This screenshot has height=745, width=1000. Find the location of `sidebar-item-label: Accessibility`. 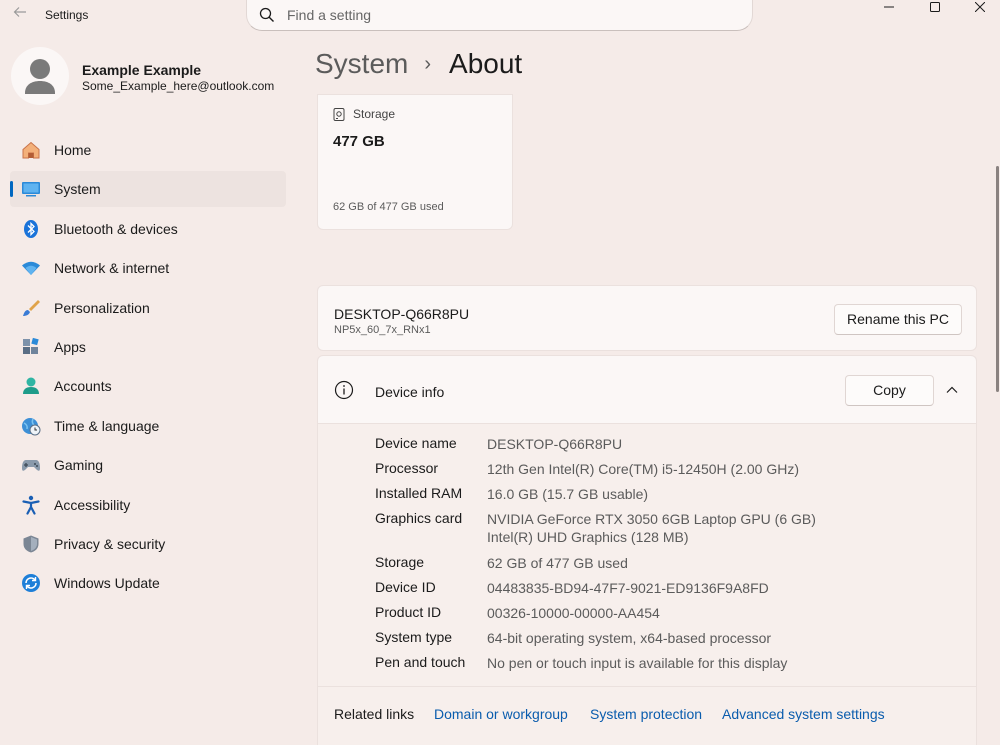

sidebar-item-label: Accessibility is located at coordinates (92, 504).